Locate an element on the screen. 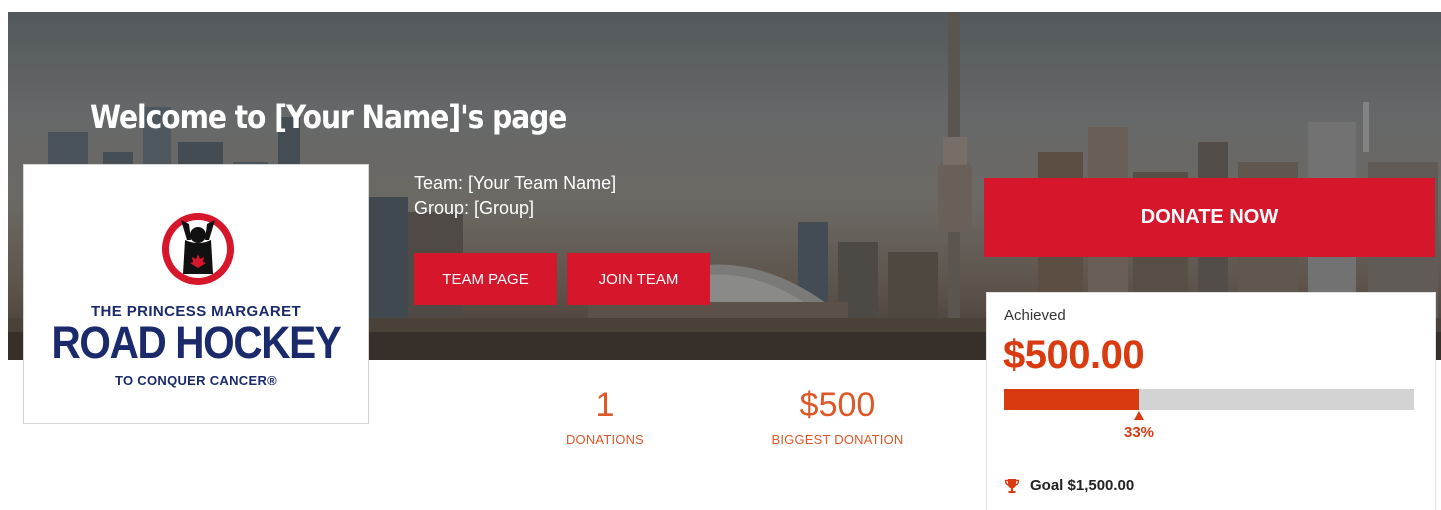 This screenshot has height=510, width=1441. fundraising-progress-card: Achieved $500.00 33% Goal $1,500.00 is located at coordinates (1211, 401).